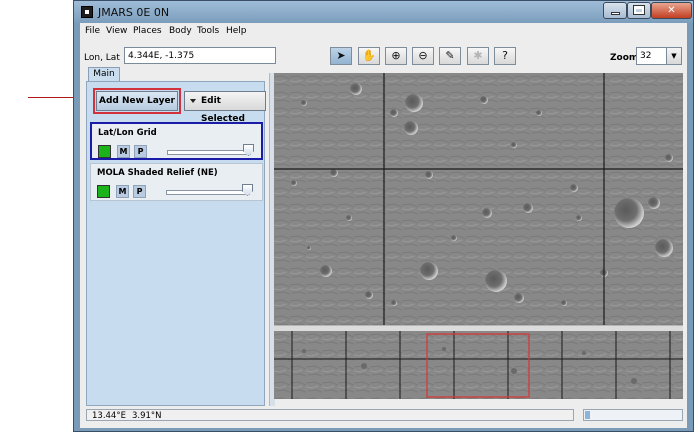  Describe the element at coordinates (633, 415) in the screenshot. I see `progress-bar` at that location.